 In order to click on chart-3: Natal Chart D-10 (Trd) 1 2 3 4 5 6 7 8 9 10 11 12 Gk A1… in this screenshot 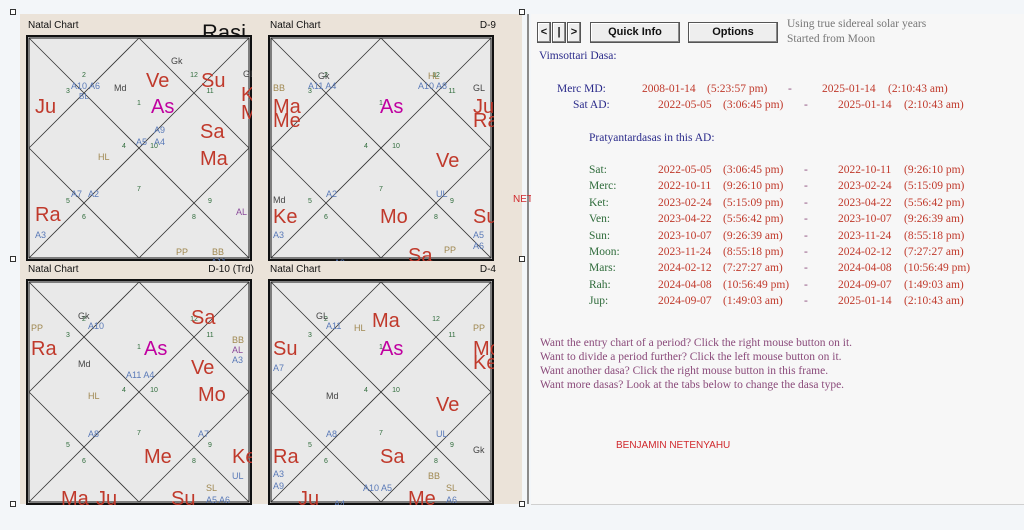, I will do `click(140, 385)`.